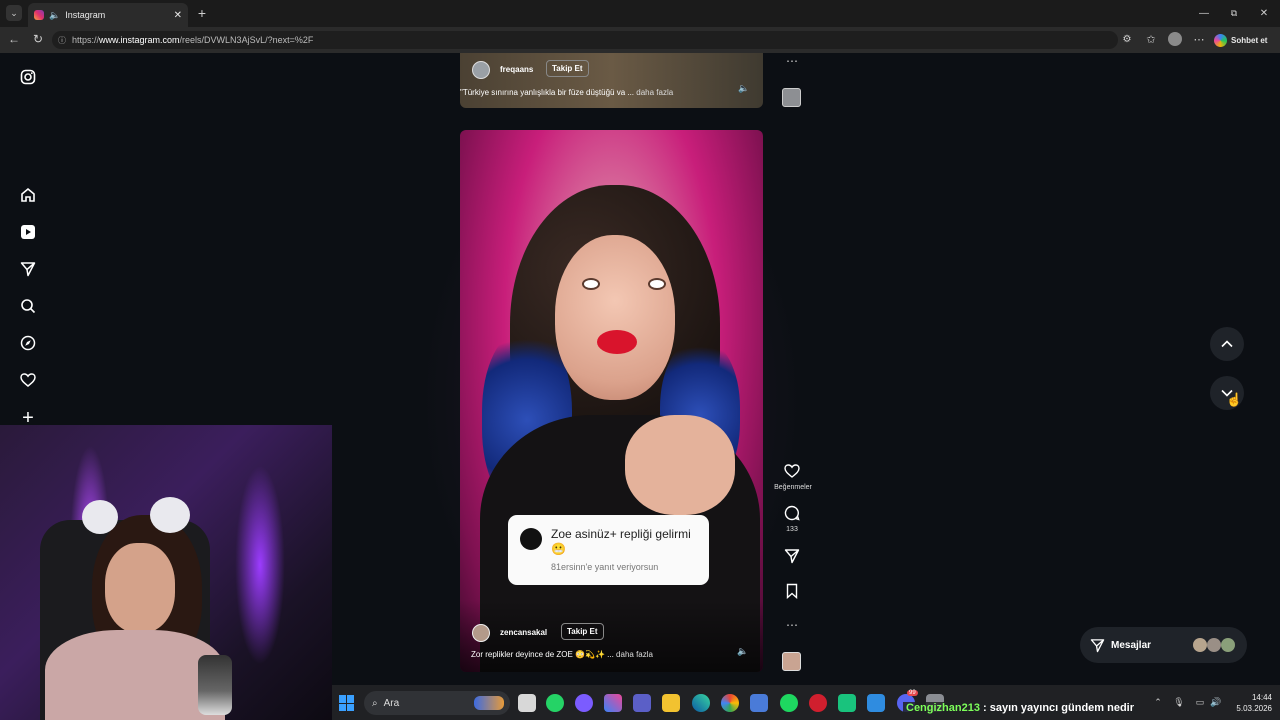 This screenshot has height=720, width=1280. Describe the element at coordinates (1179, 702) in the screenshot. I see `microphone-icon: 🎙` at that location.